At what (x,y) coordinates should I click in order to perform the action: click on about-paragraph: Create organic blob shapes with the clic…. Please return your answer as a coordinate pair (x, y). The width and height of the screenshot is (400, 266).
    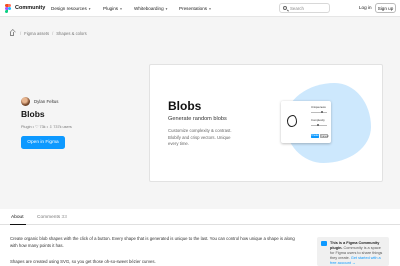
    Looking at the image, I should click on (152, 242).